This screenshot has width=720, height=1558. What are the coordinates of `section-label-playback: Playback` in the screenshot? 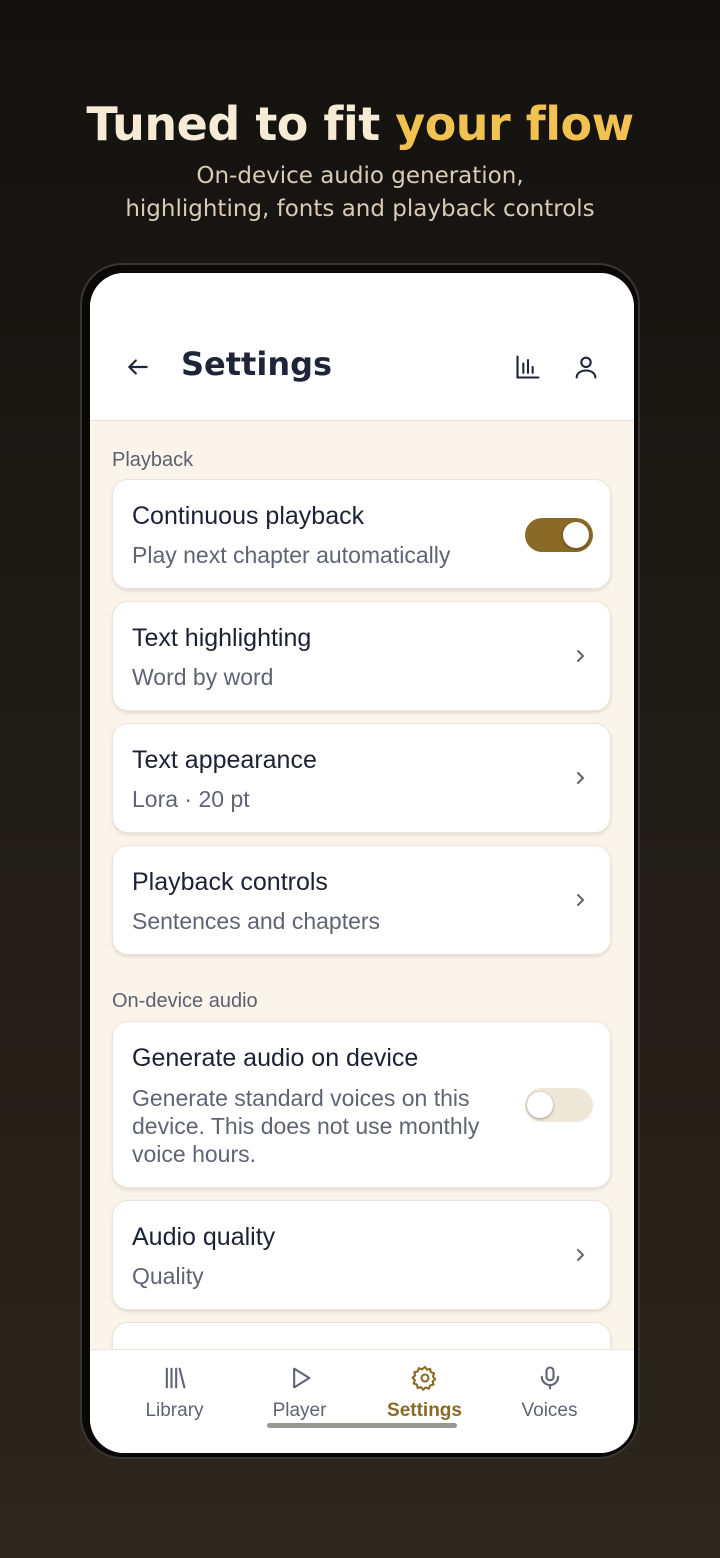 It's located at (153, 460).